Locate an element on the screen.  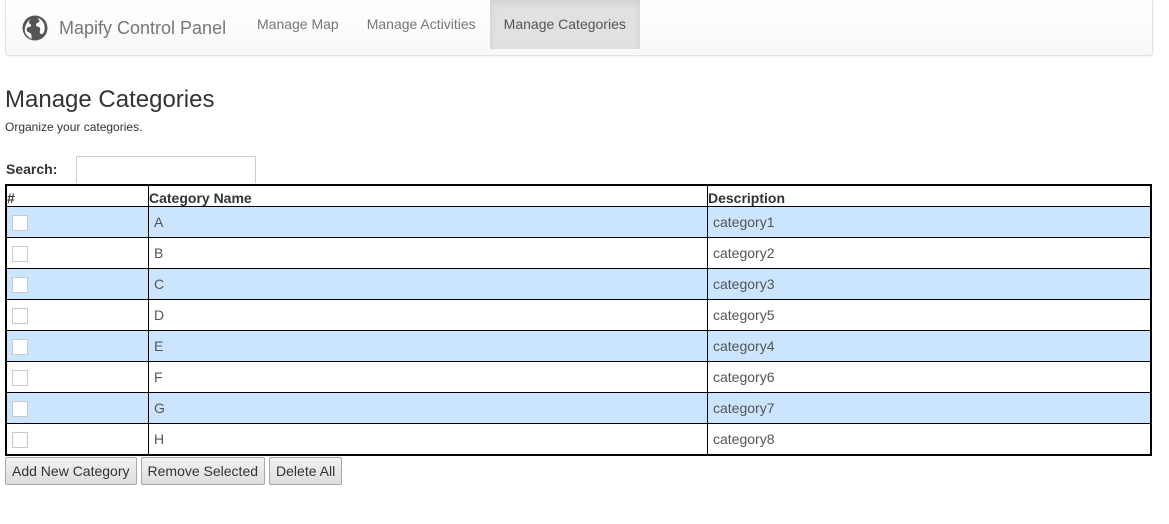
page-title: Manage Categories is located at coordinates (110, 99).